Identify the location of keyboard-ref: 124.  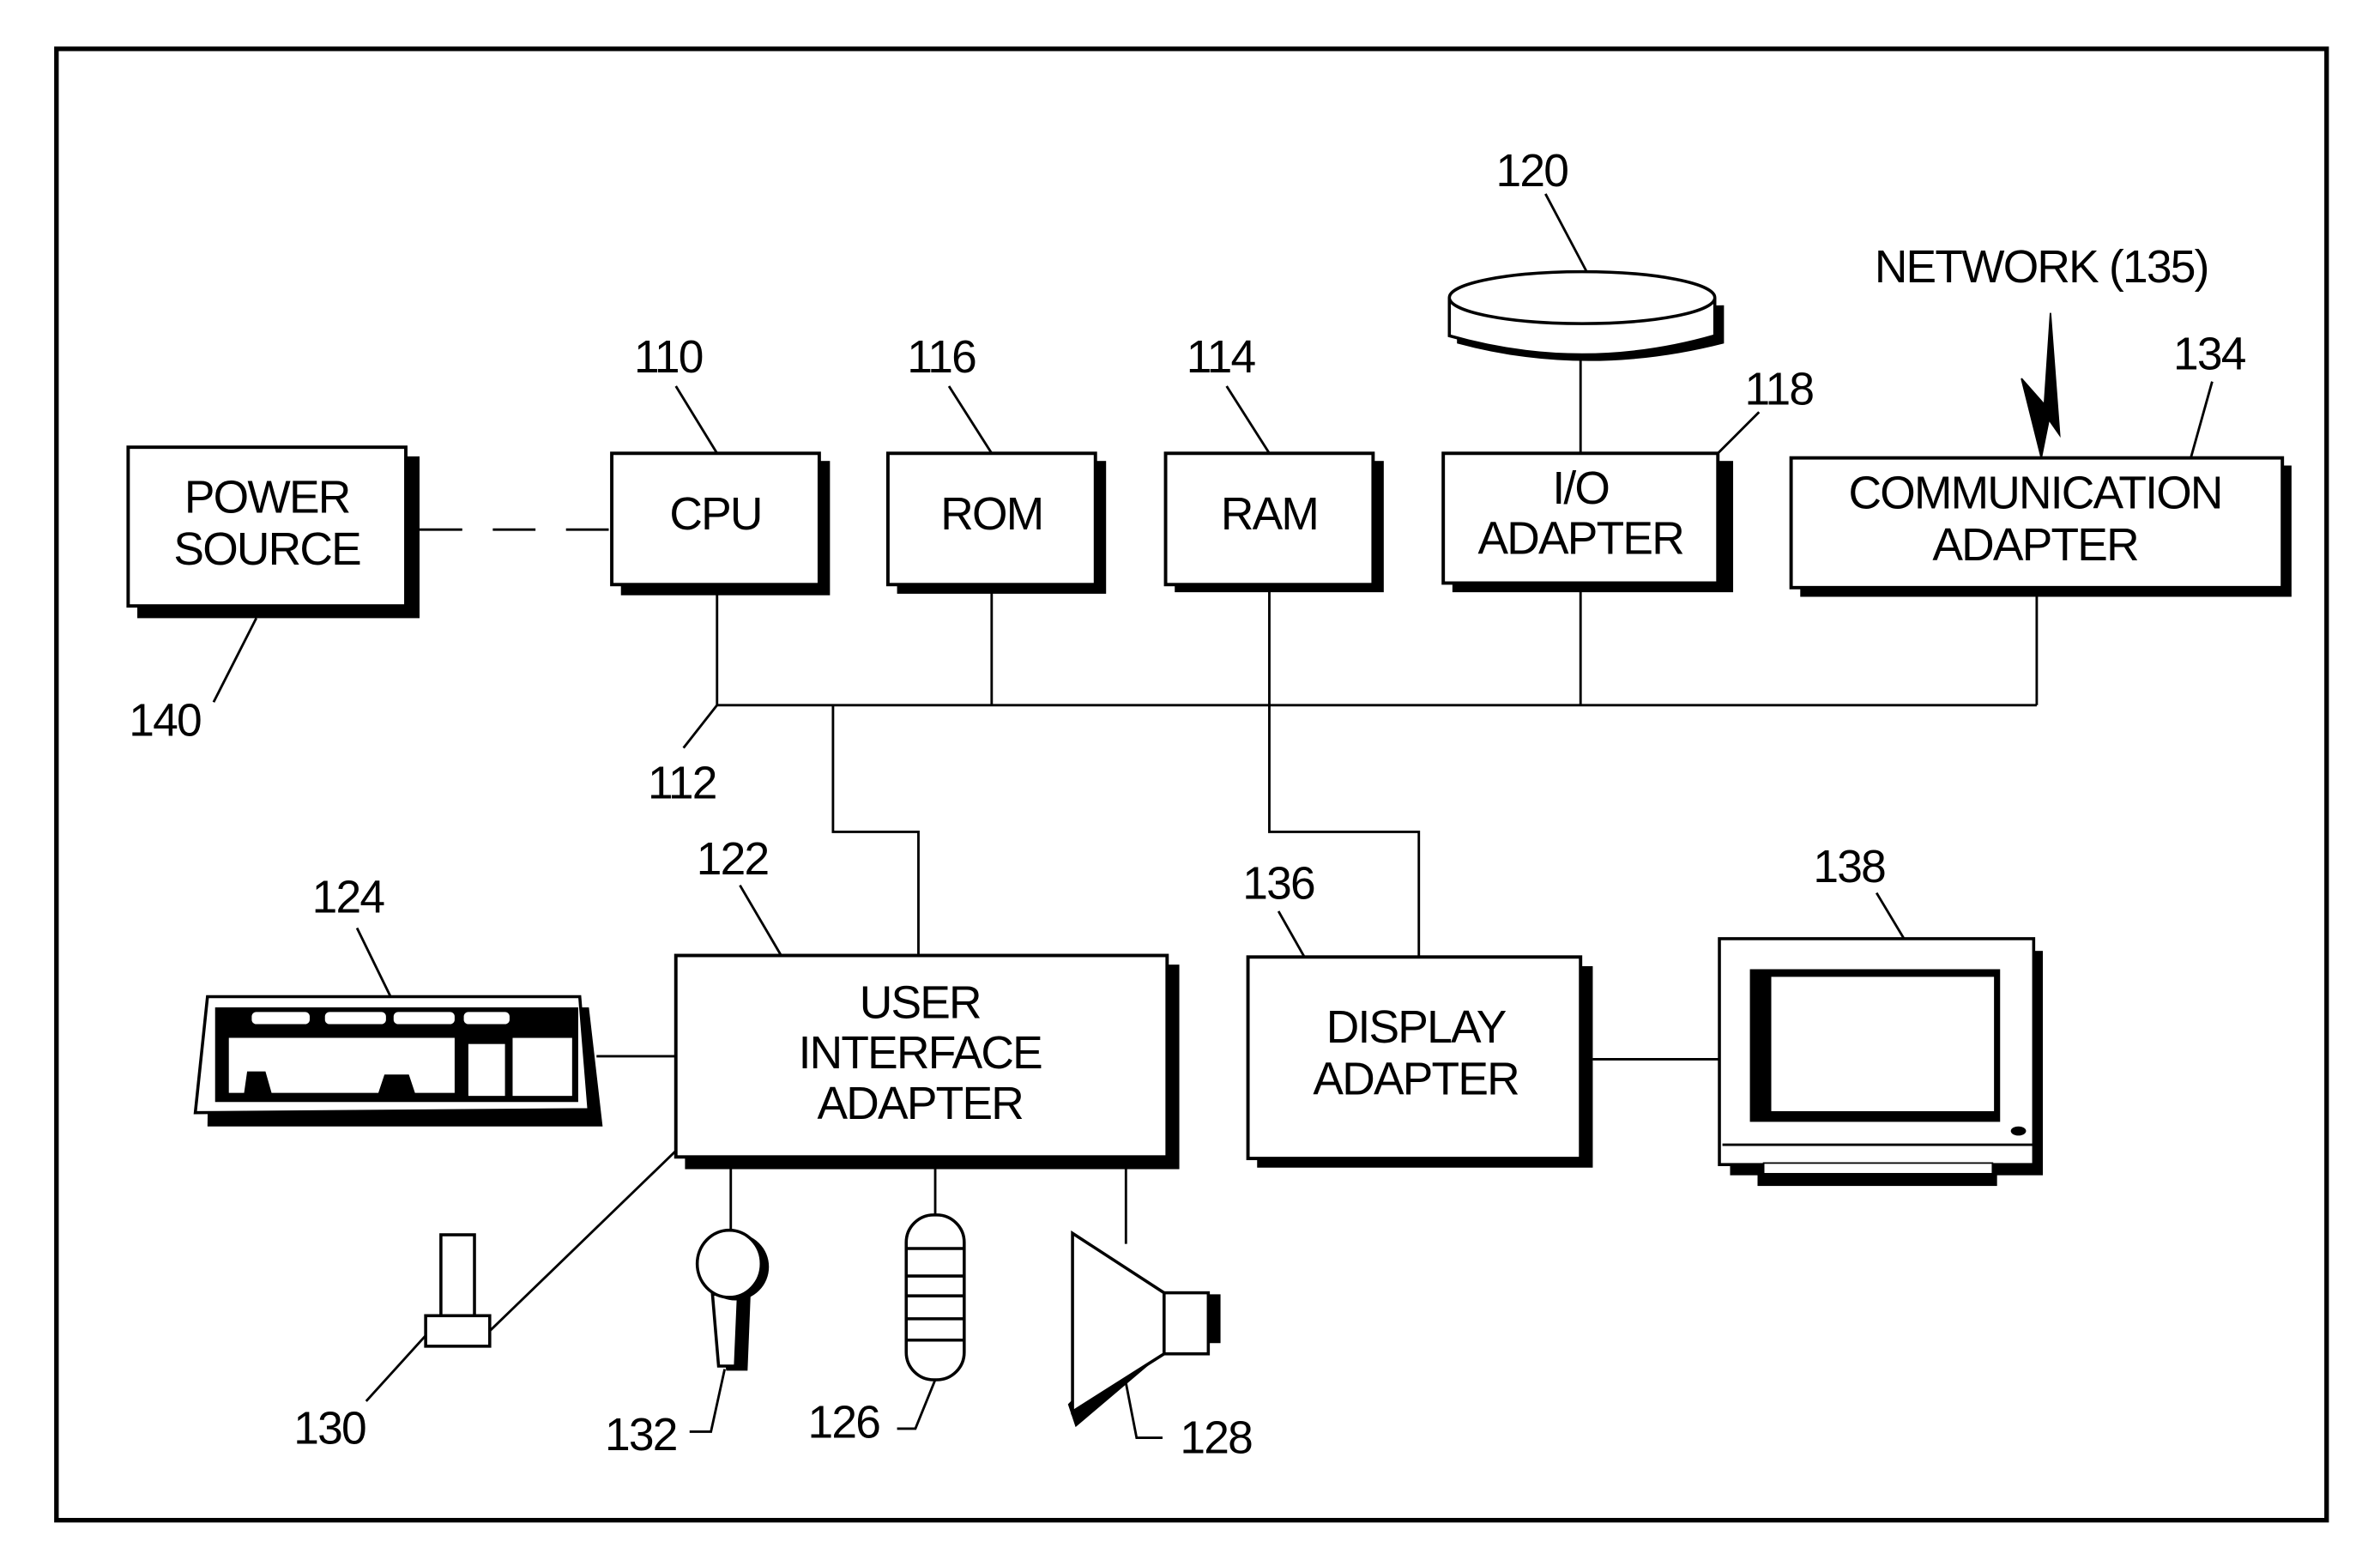
(348, 898).